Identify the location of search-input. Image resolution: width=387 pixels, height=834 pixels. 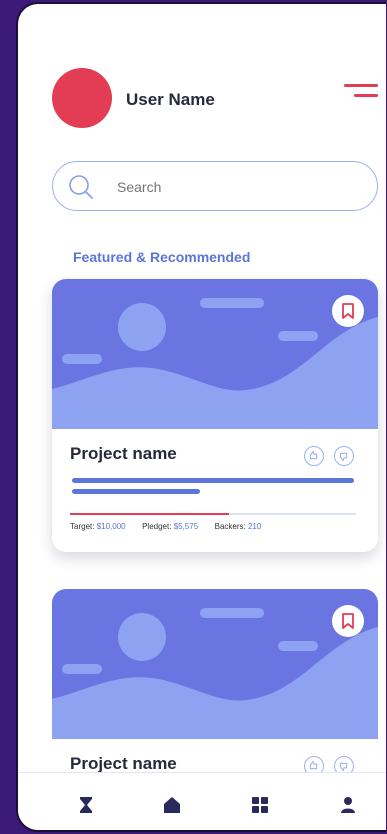
(232, 187).